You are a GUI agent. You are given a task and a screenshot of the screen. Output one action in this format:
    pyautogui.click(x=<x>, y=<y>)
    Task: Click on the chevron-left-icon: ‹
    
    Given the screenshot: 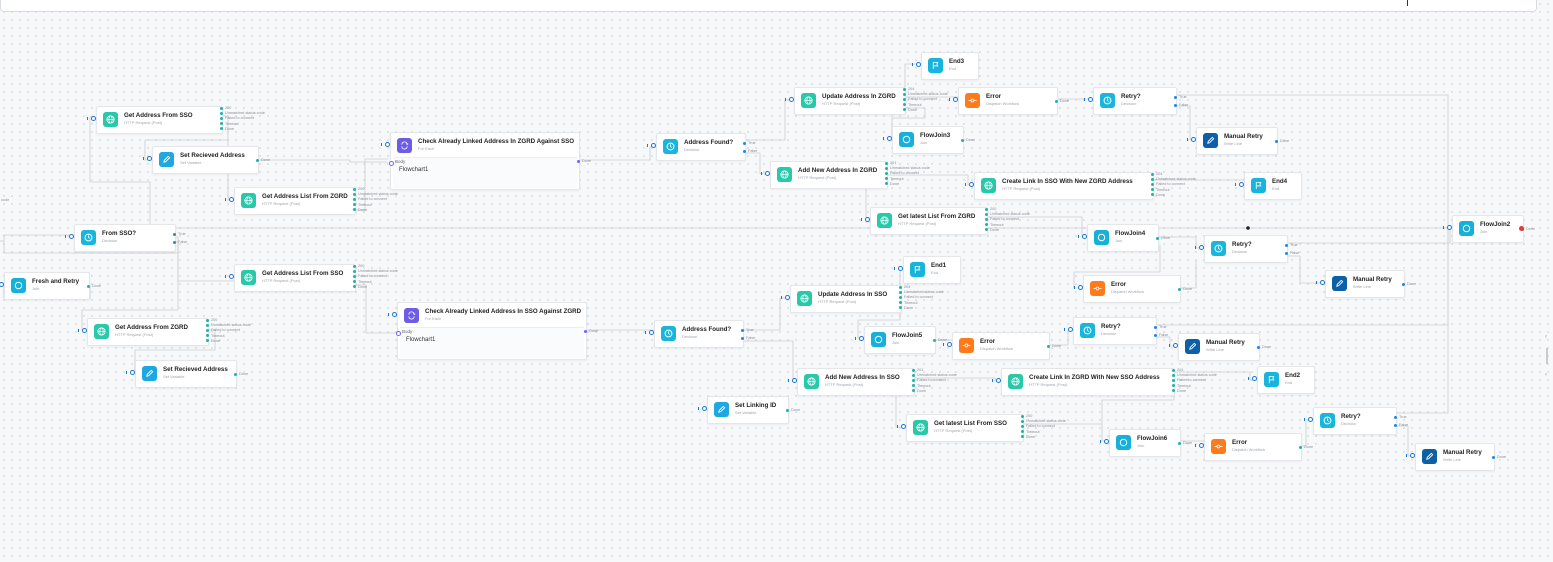 What is the action you would take?
    pyautogui.click(x=1546, y=375)
    